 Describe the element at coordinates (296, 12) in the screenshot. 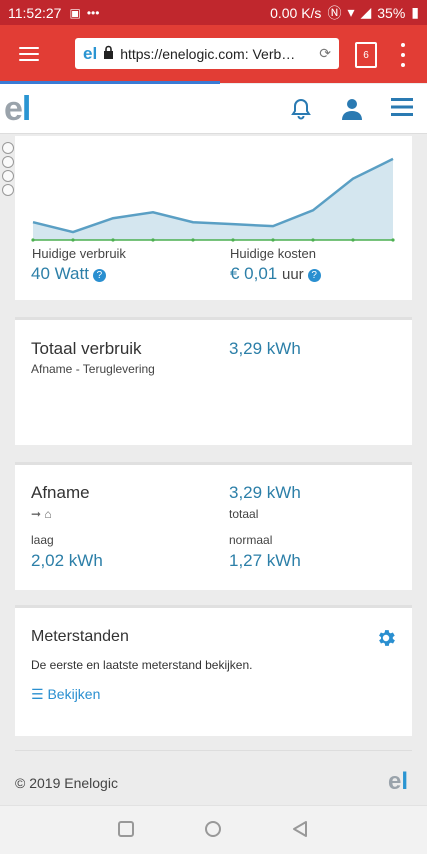

I see `network-speed: 0.00 K/s` at that location.